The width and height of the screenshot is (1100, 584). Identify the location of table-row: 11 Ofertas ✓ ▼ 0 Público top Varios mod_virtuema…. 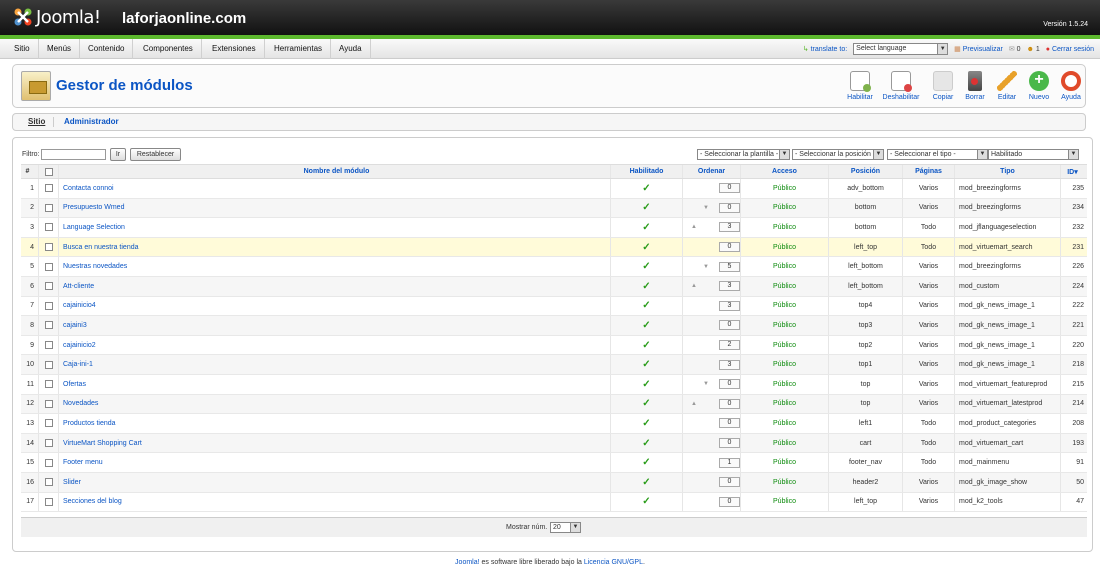
(554, 385).